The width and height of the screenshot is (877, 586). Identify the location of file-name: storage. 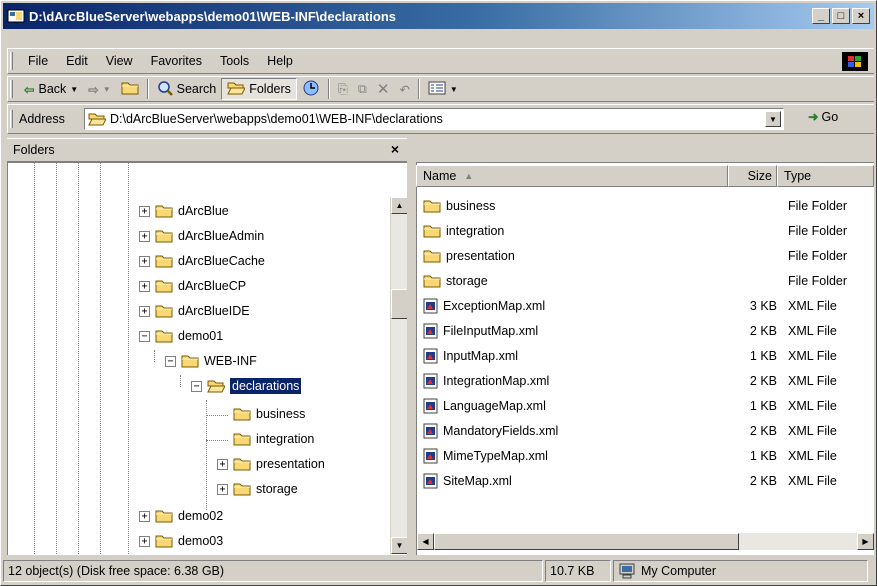
(467, 280).